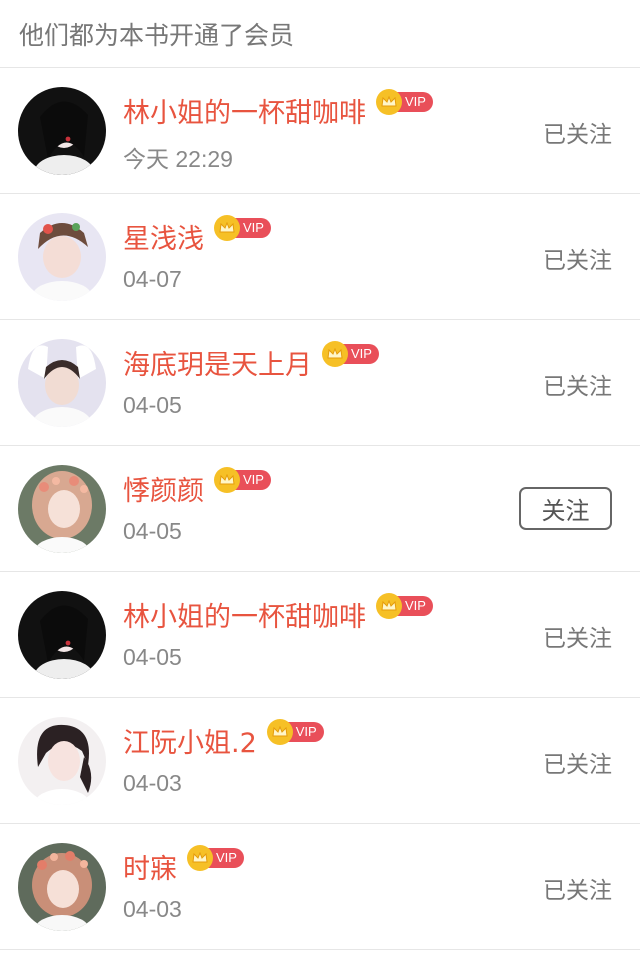 This screenshot has width=640, height=956. I want to click on member-name: 星浅浅, so click(163, 236).